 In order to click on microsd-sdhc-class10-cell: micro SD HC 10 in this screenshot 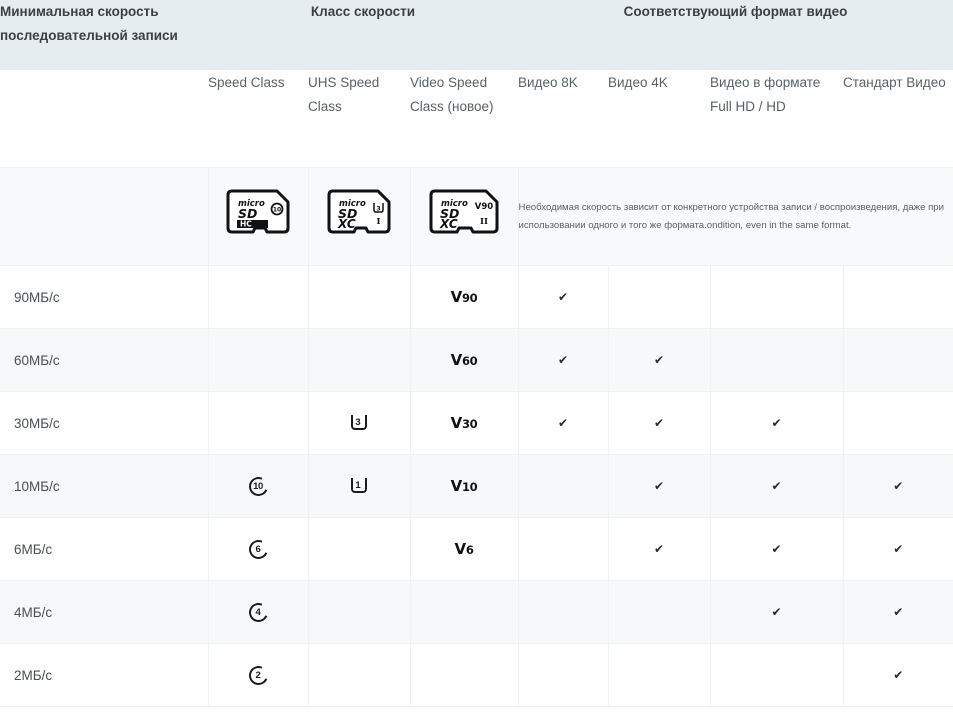, I will do `click(258, 216)`.